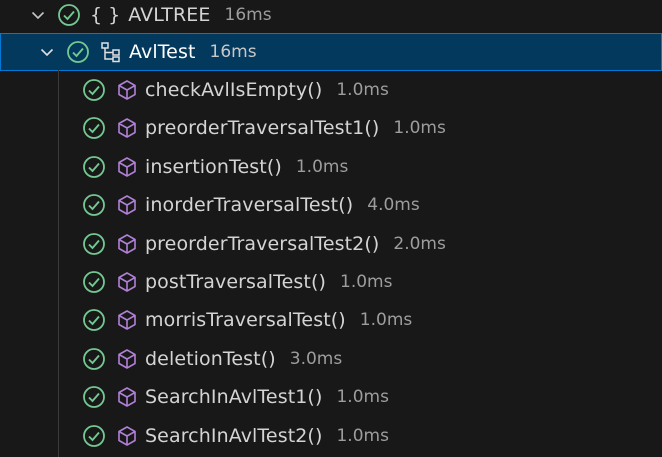  What do you see at coordinates (233, 52) in the screenshot?
I see `test-class-duration: 16ms` at bounding box center [233, 52].